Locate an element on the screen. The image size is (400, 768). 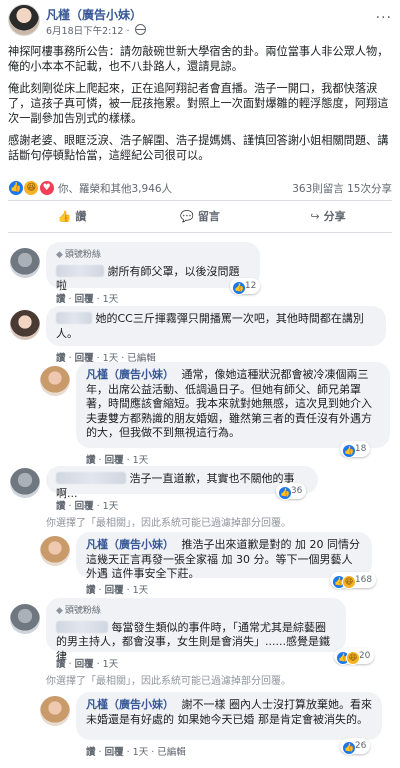
globe-icon is located at coordinates (140, 29).